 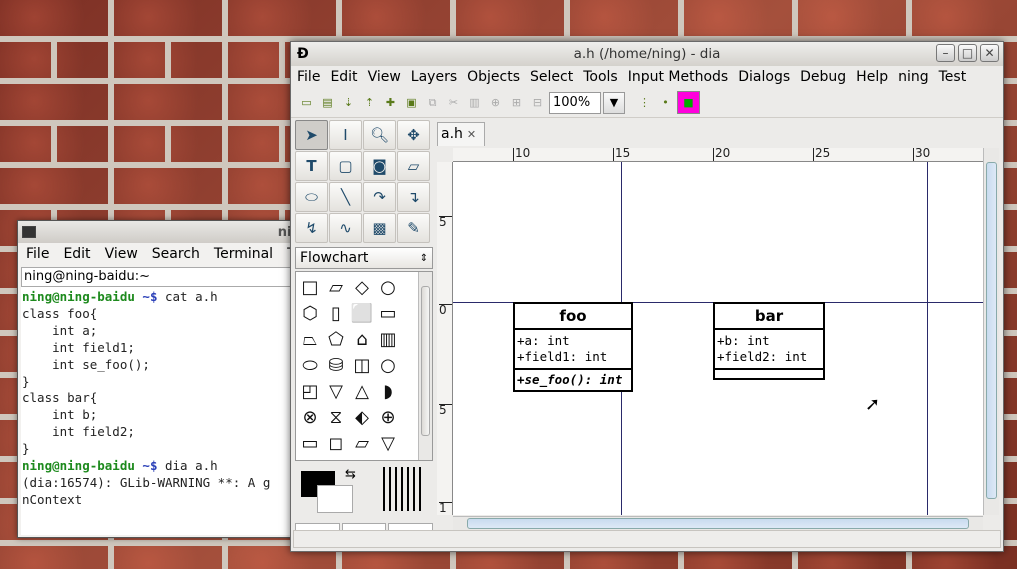 What do you see at coordinates (336, 287) in the screenshot?
I see `data-shape-icon: ▱` at bounding box center [336, 287].